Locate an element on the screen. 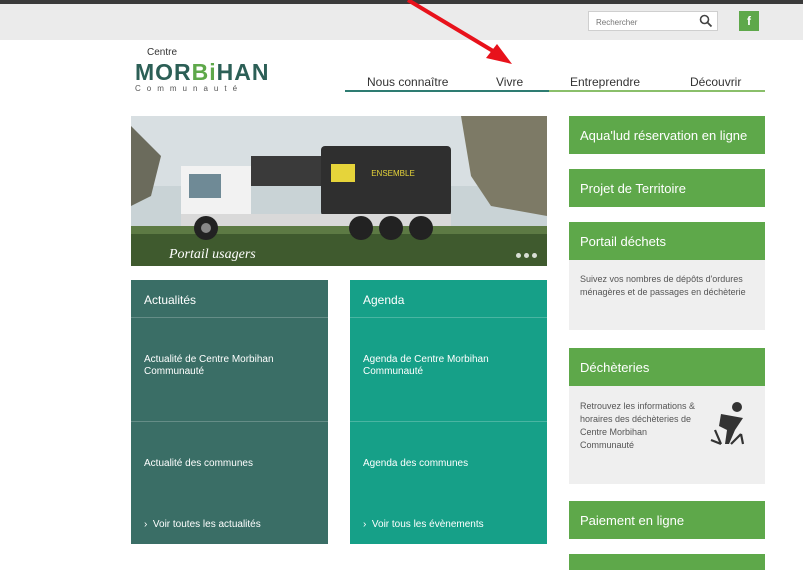  projet-territoire-button: Projet de Territoire is located at coordinates (667, 188).